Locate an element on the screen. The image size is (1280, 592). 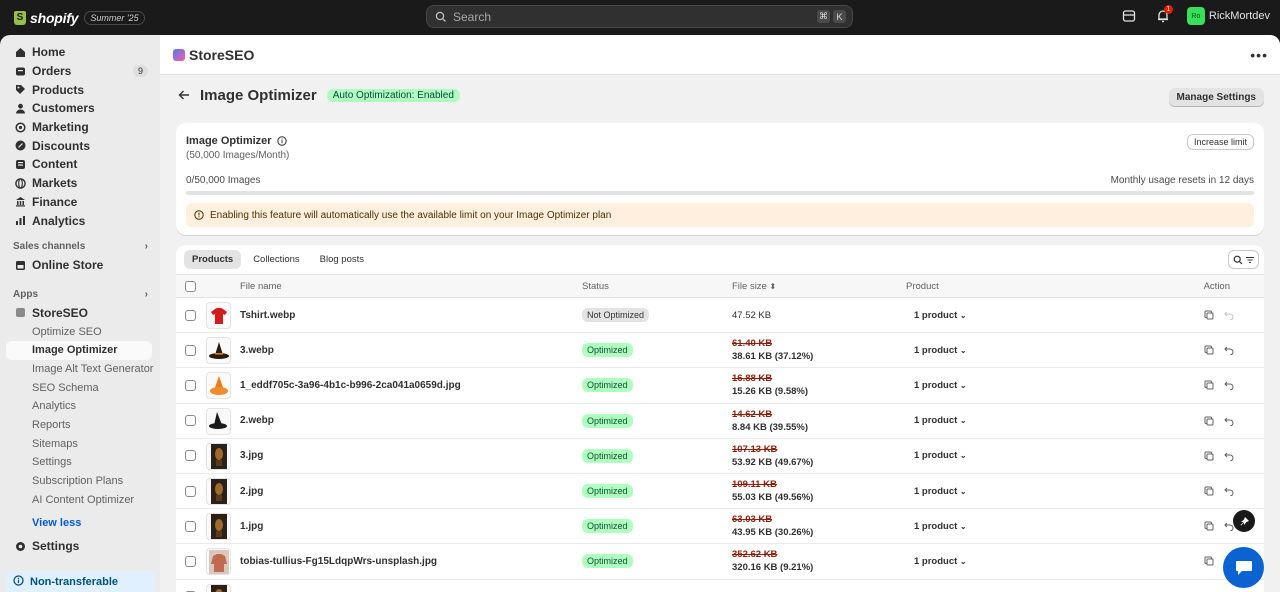
sidebar-subitem-sitemaps: Sitemaps is located at coordinates (80, 443).